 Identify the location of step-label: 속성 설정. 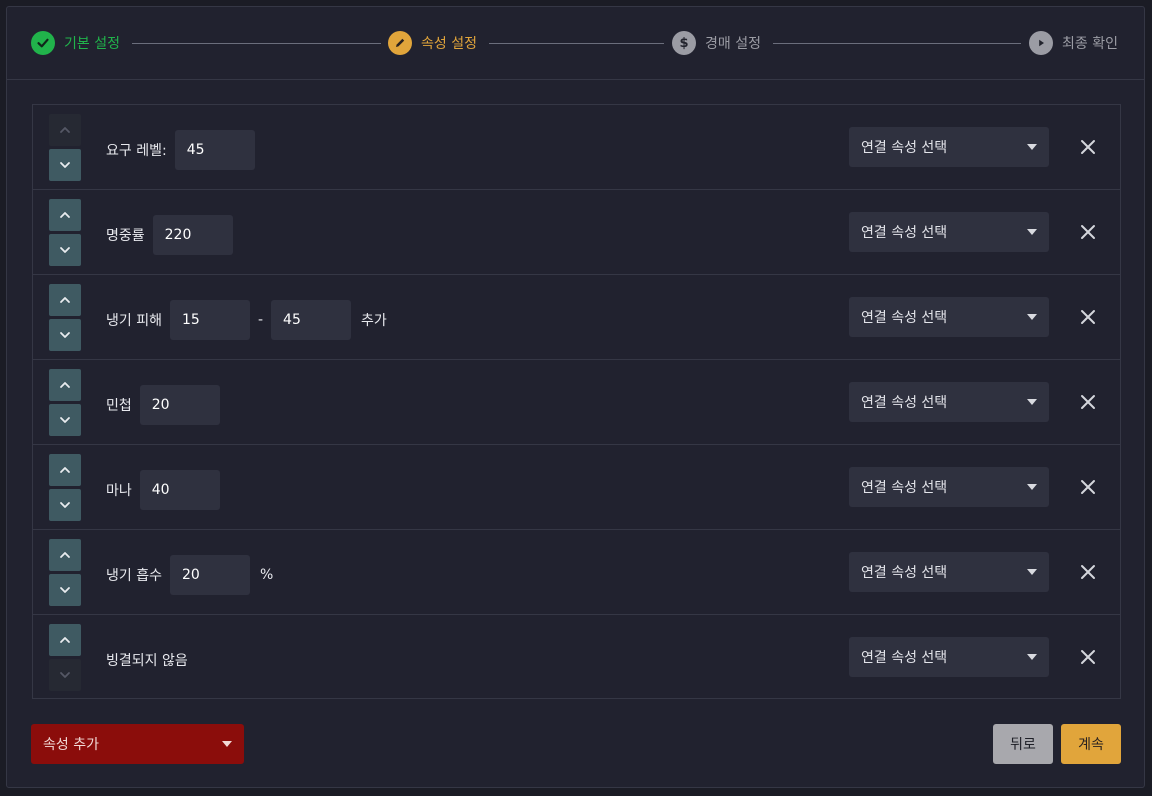
(449, 44).